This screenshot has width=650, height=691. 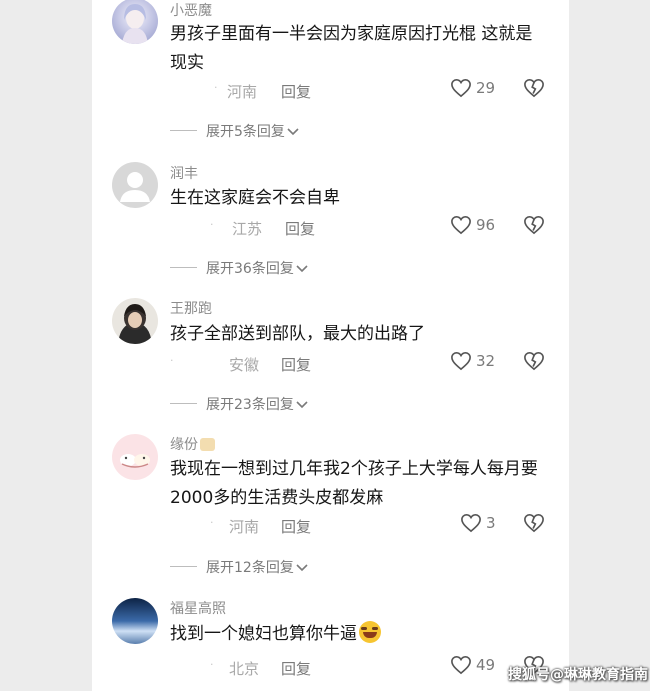 I want to click on comment-username-text: 缘份, so click(x=184, y=445).